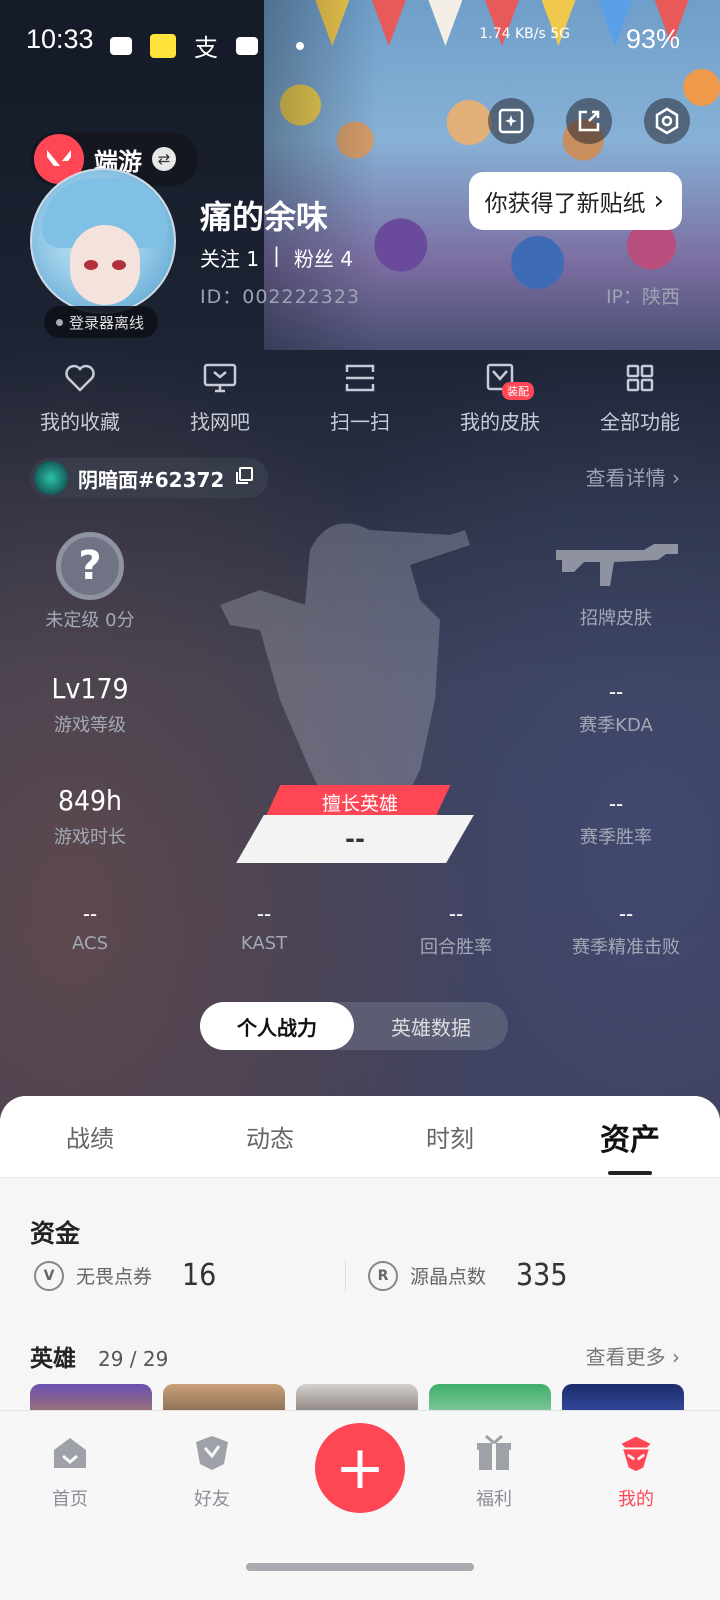 Image resolution: width=720 pixels, height=1600 pixels. Describe the element at coordinates (456, 930) in the screenshot. I see `round-win-stat: -- 回合胜率` at that location.